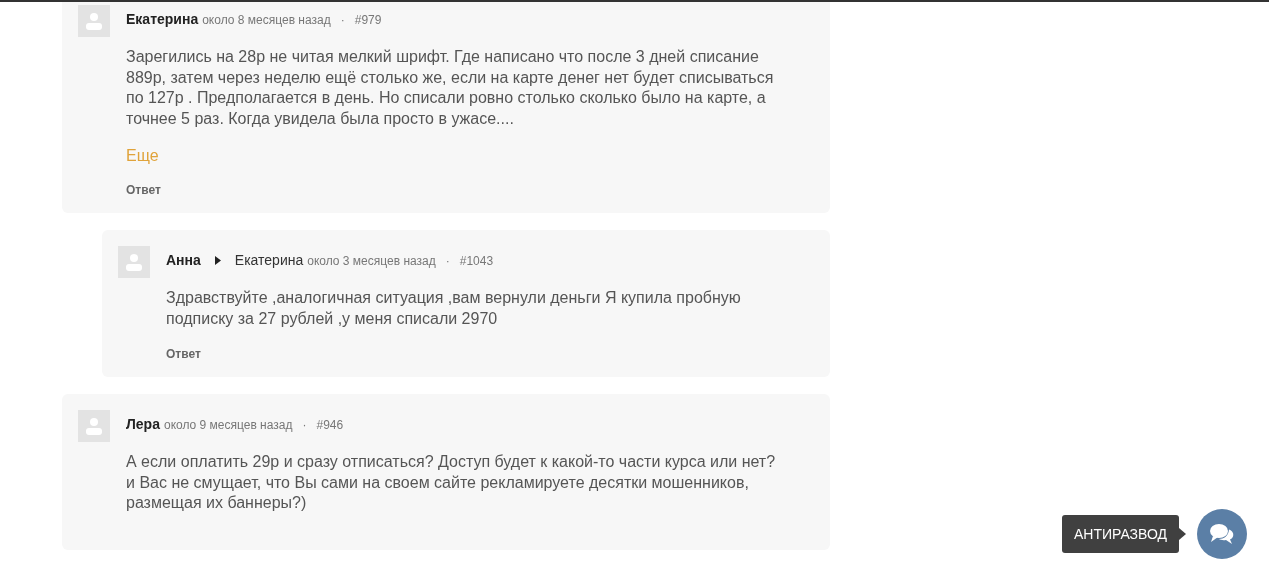  I want to click on caret-icon, so click(217, 260).